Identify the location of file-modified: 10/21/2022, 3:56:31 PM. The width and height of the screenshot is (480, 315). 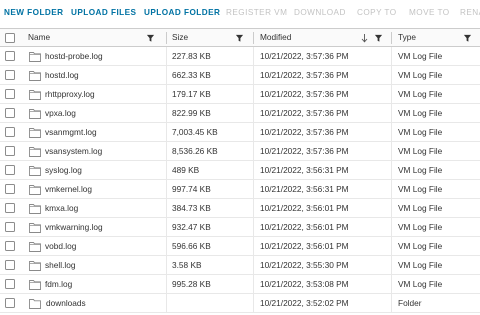
(304, 170).